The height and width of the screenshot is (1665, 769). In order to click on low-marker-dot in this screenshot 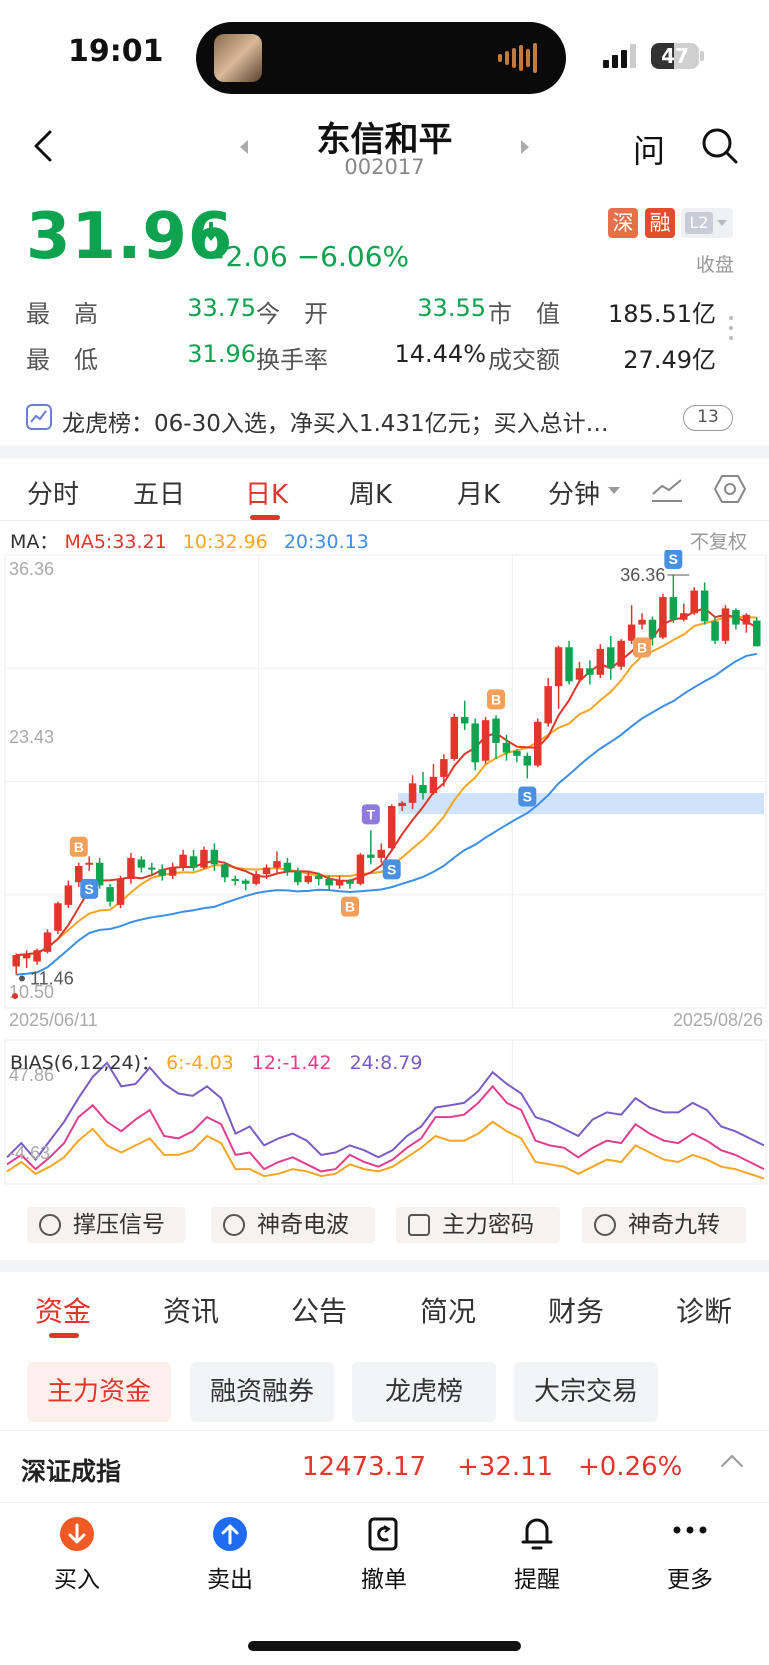, I will do `click(22, 978)`.